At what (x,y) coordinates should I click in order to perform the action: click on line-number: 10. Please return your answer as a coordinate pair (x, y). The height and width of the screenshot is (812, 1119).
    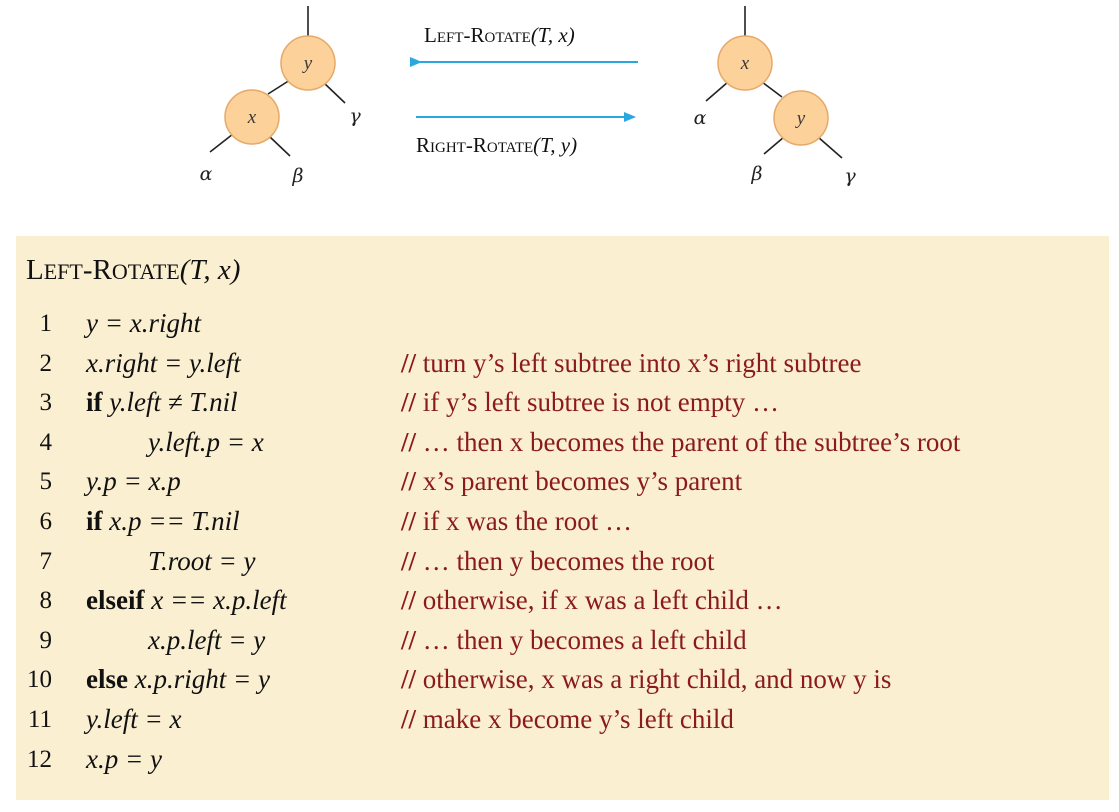
    Looking at the image, I should click on (39, 680).